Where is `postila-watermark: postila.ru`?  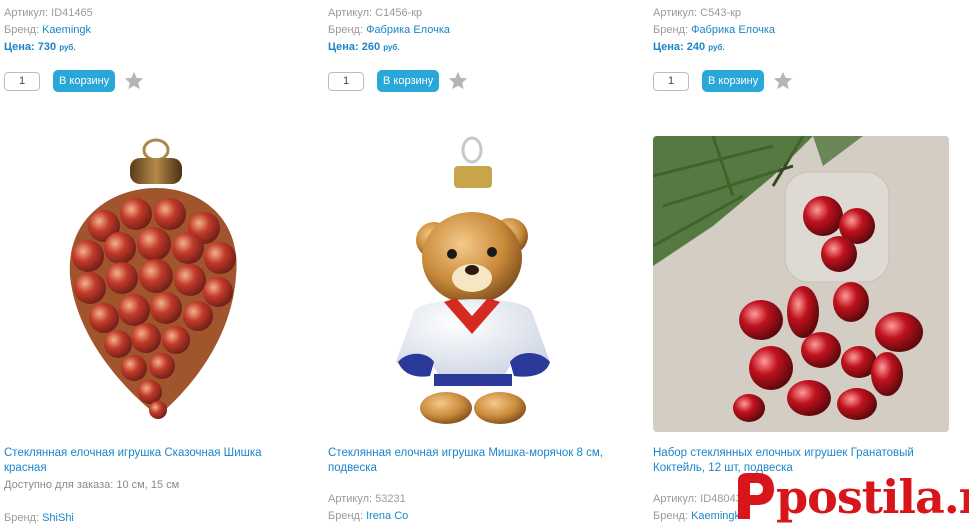
postila-watermark: postila.ru is located at coordinates (846, 497).